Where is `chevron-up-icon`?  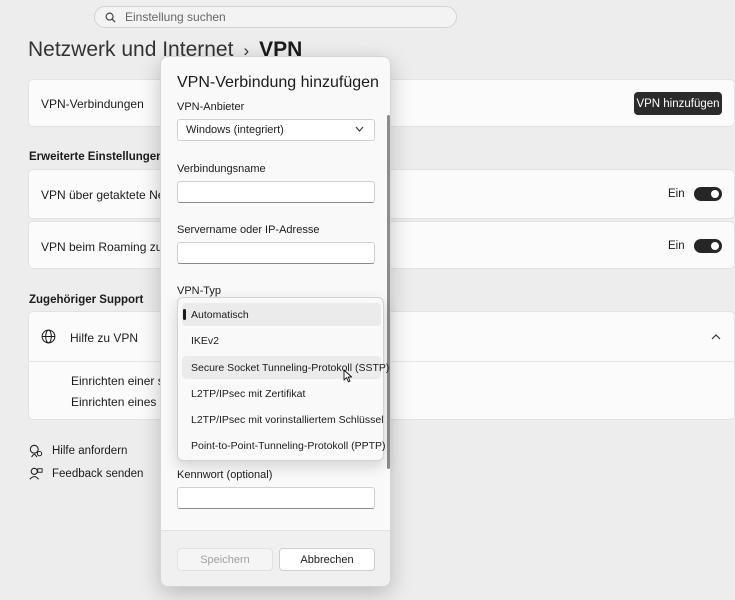
chevron-up-icon is located at coordinates (716, 336).